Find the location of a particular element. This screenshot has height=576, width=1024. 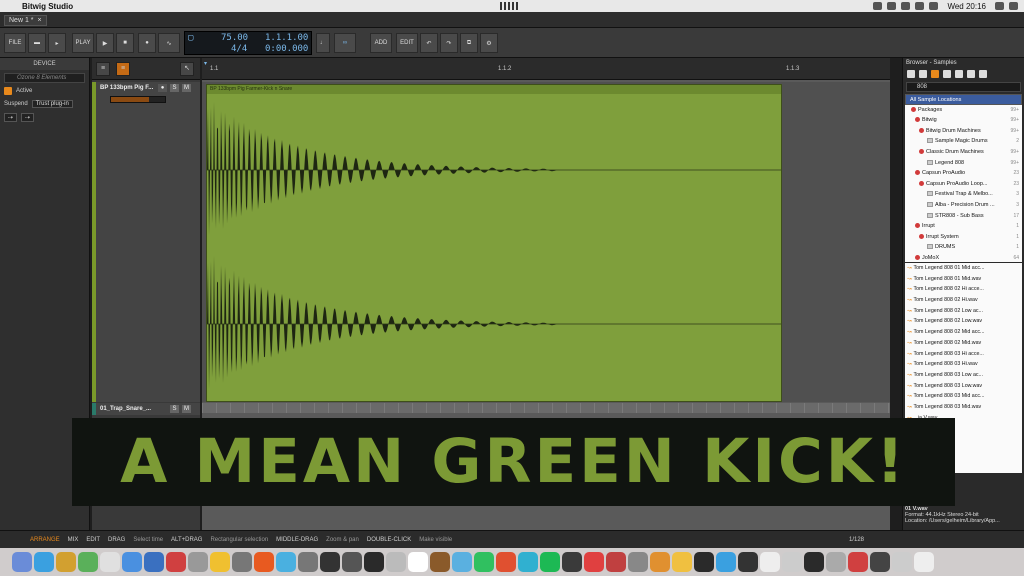

tempo-value: 75.00 is located at coordinates (234, 38).